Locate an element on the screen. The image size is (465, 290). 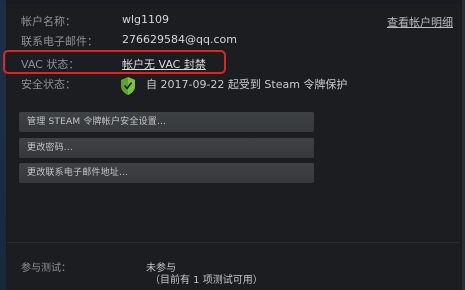
view-account-details-link: 查看帐户明细 is located at coordinates (420, 22).